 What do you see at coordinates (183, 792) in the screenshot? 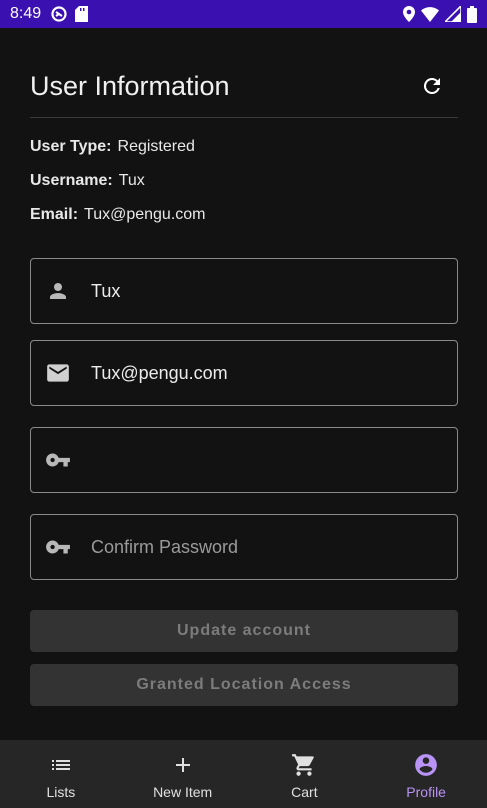
I see `nav-label-new-item: New Item` at bounding box center [183, 792].